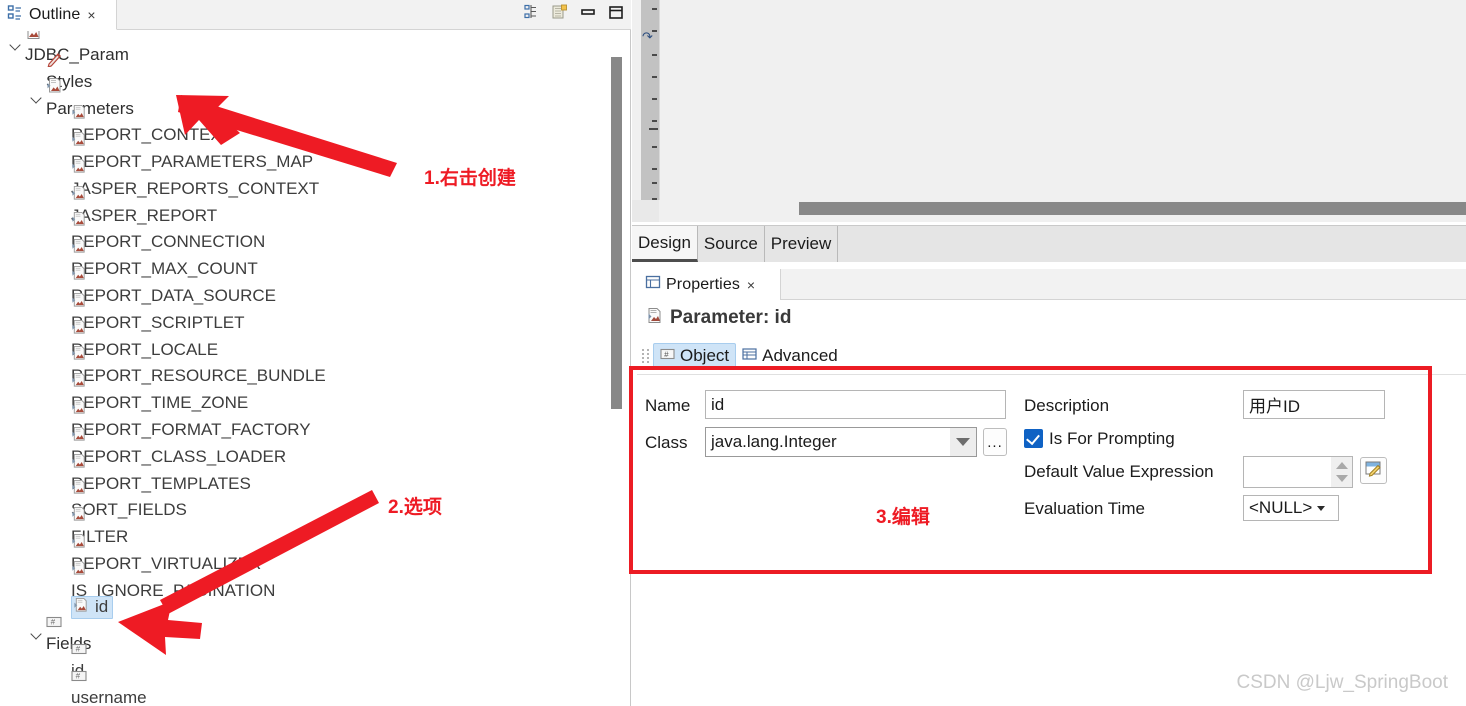 This screenshot has height=706, width=1466. I want to click on tab-properties: Properties ×, so click(709, 284).